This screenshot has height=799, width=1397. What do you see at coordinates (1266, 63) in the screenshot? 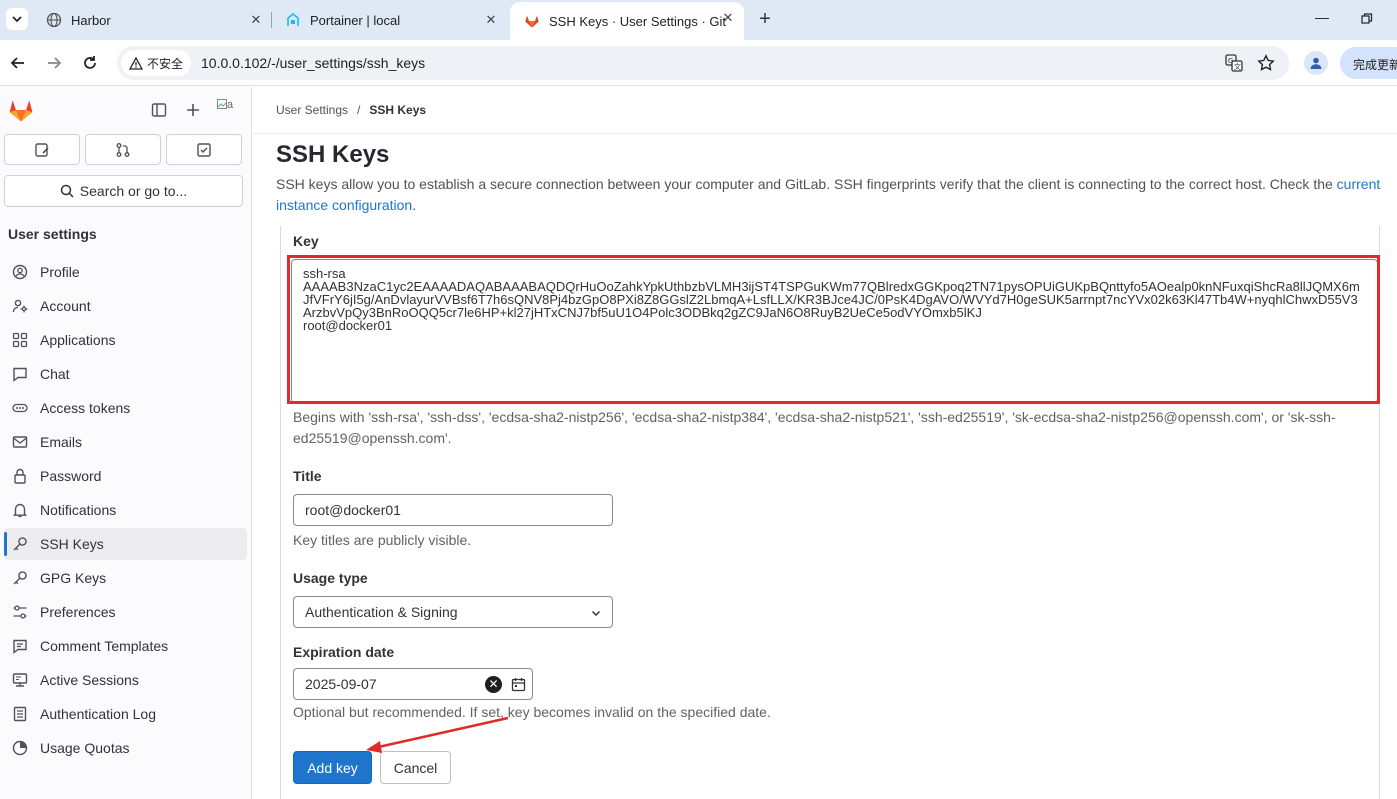
I see `star-icon` at bounding box center [1266, 63].